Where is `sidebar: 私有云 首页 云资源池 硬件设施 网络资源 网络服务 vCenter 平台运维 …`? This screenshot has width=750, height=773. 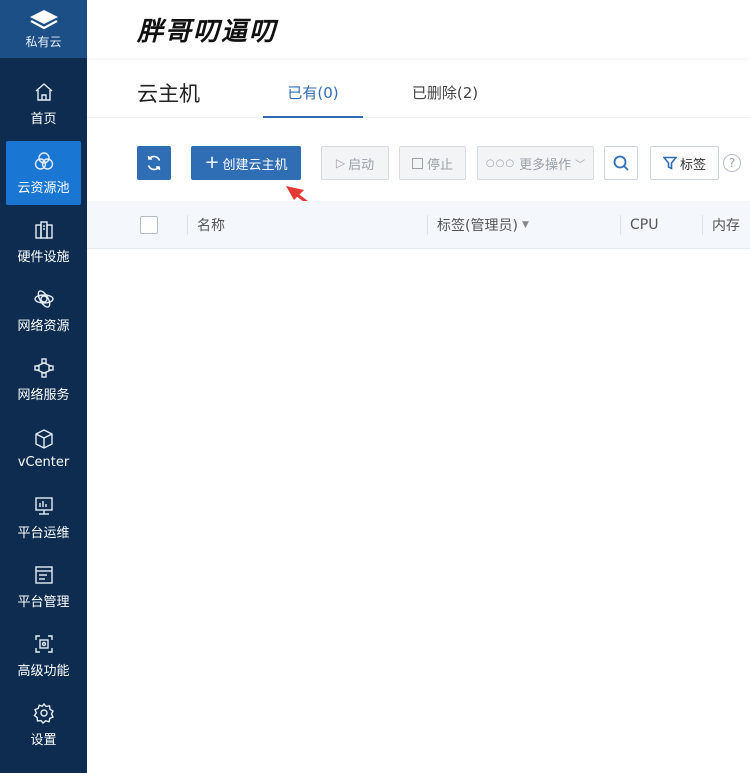
sidebar: 私有云 首页 云资源池 硬件设施 网络资源 网络服务 vCenter 平台运维 … is located at coordinates (43, 386).